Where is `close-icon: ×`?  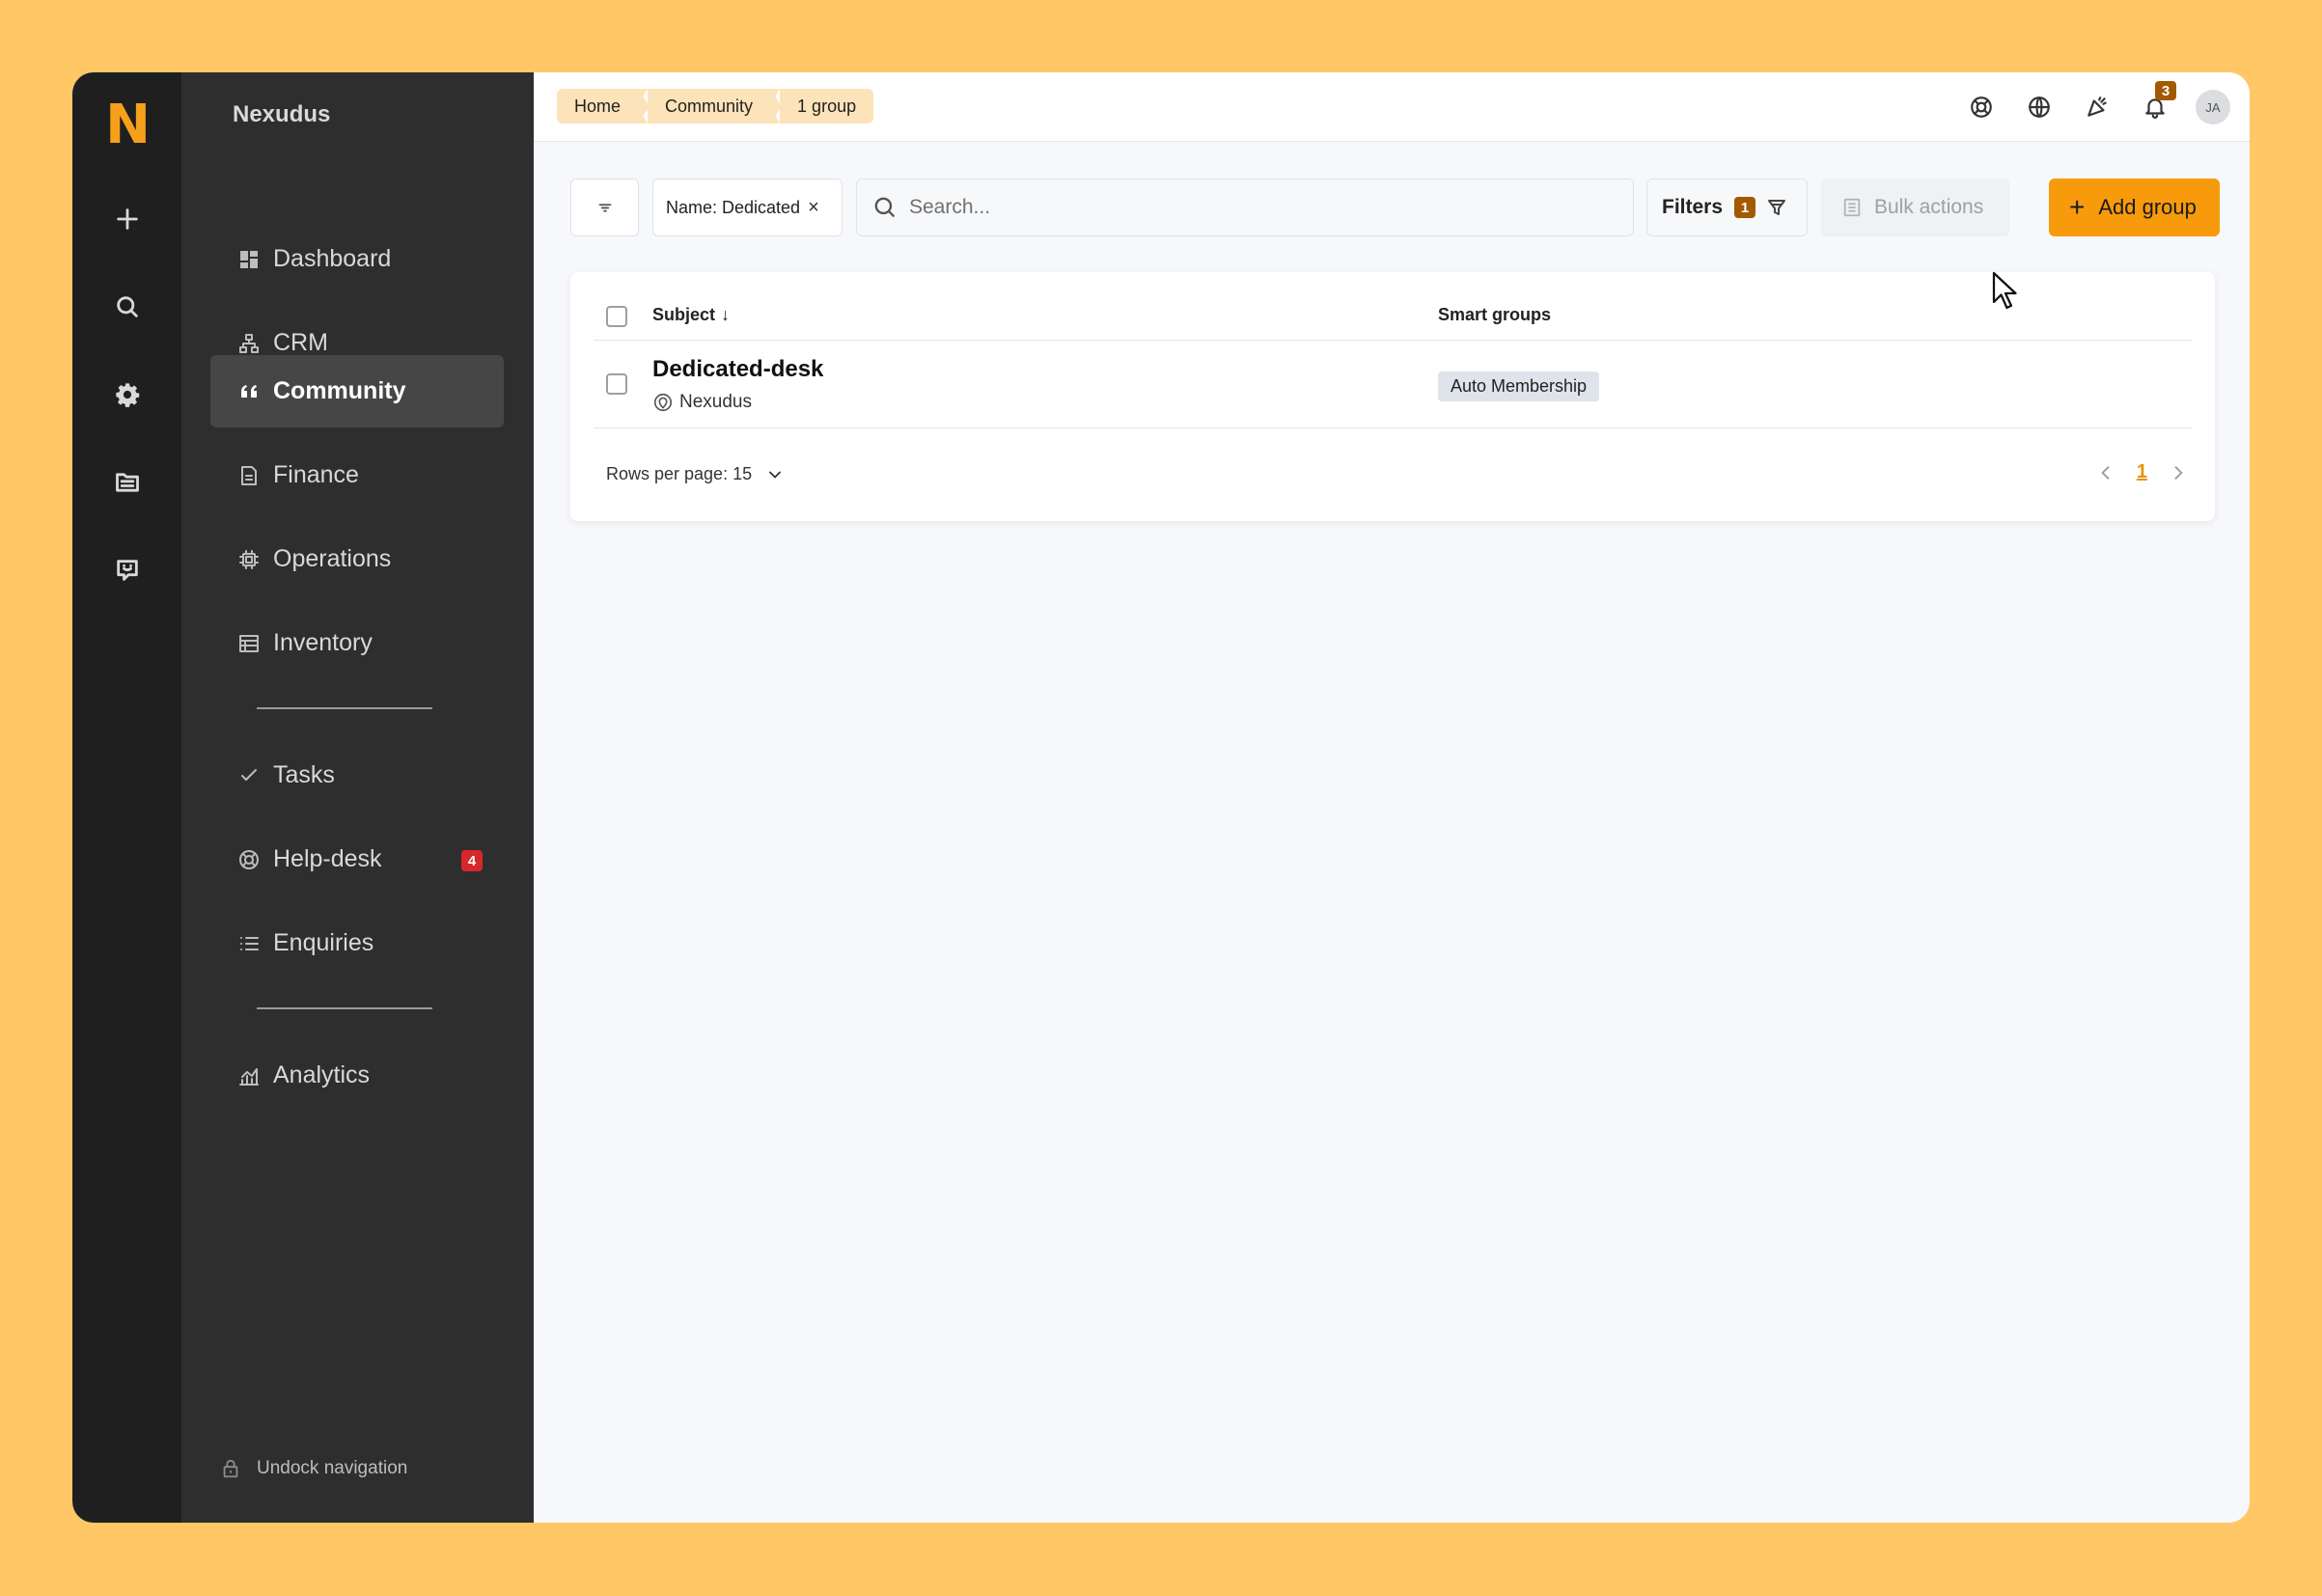
close-icon: × is located at coordinates (813, 208).